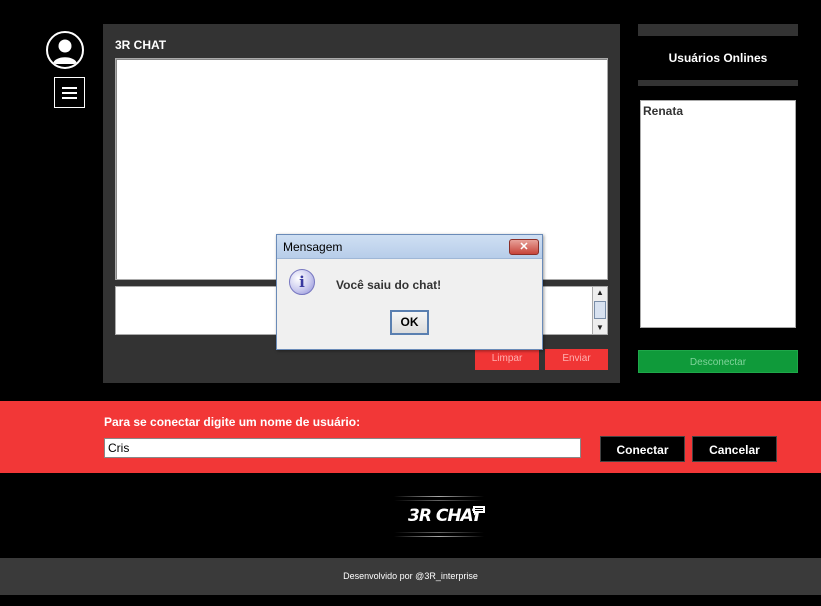 Image resolution: width=821 pixels, height=606 pixels. I want to click on user-avatar-icon, so click(65, 50).